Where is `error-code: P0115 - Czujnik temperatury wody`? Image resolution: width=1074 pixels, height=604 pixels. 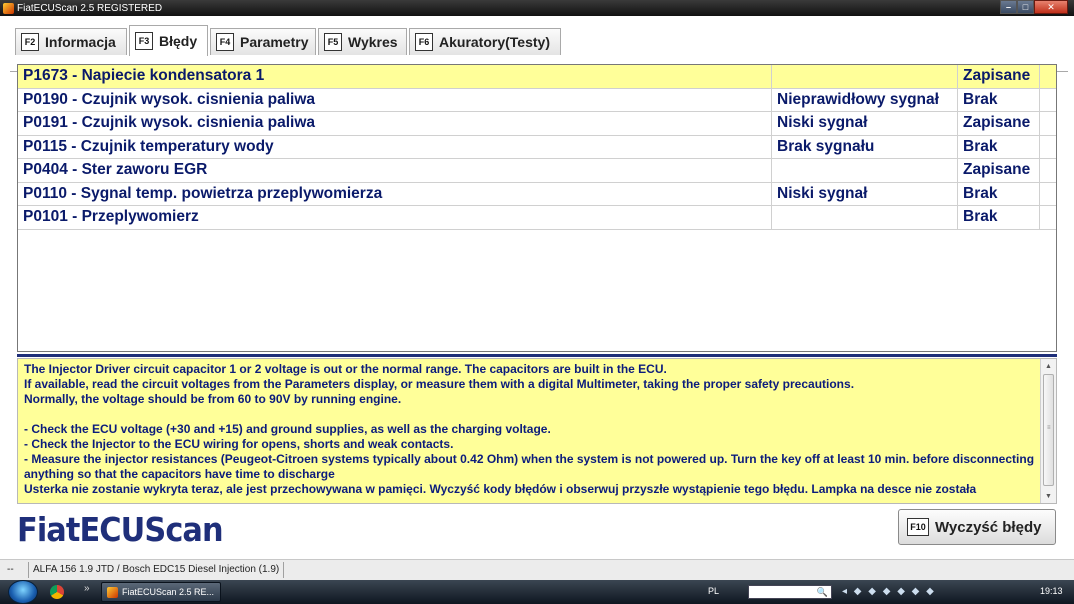 error-code: P0115 - Czujnik temperatury wody is located at coordinates (148, 146).